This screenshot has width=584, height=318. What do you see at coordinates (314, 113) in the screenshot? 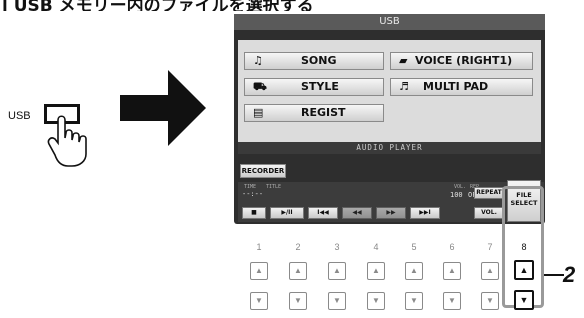
I see `regist-button: ▤ REGIST` at bounding box center [314, 113].